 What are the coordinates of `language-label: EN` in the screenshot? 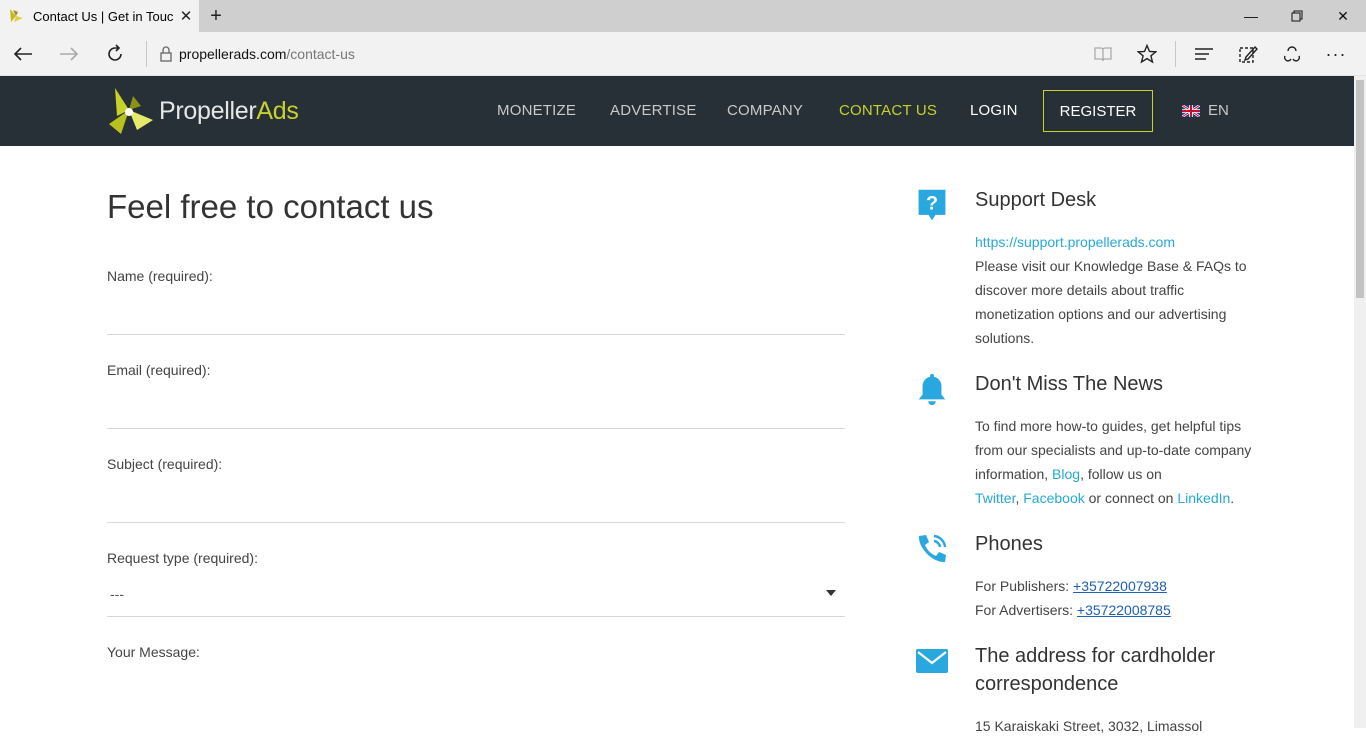 It's located at (1218, 110).